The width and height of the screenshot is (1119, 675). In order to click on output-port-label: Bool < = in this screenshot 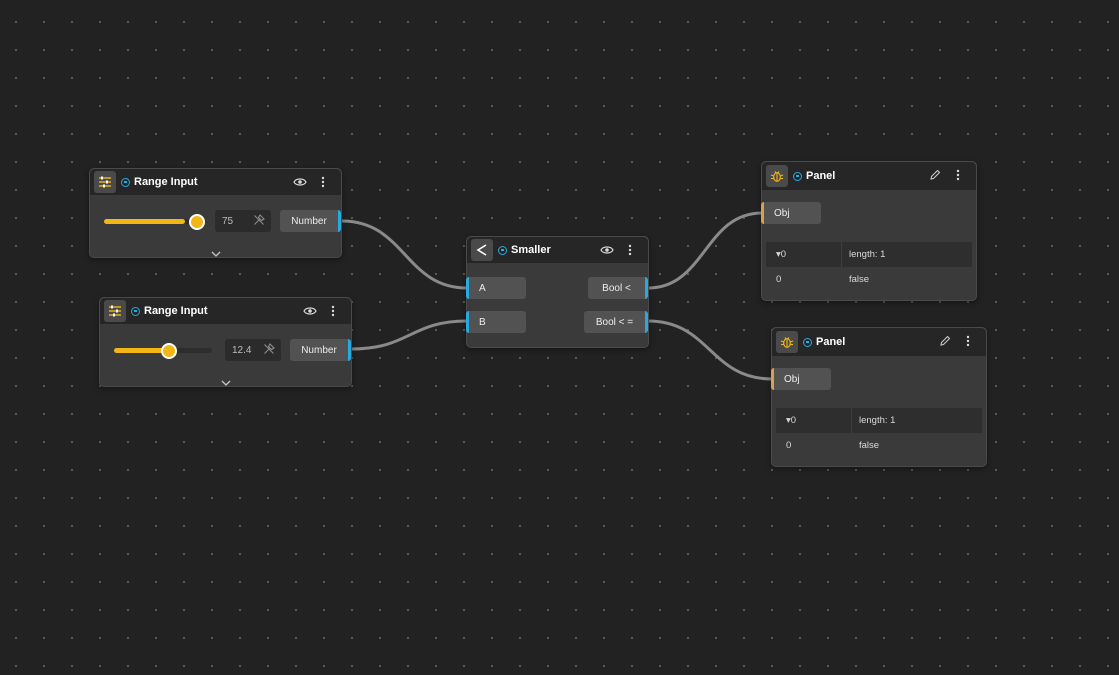, I will do `click(614, 322)`.